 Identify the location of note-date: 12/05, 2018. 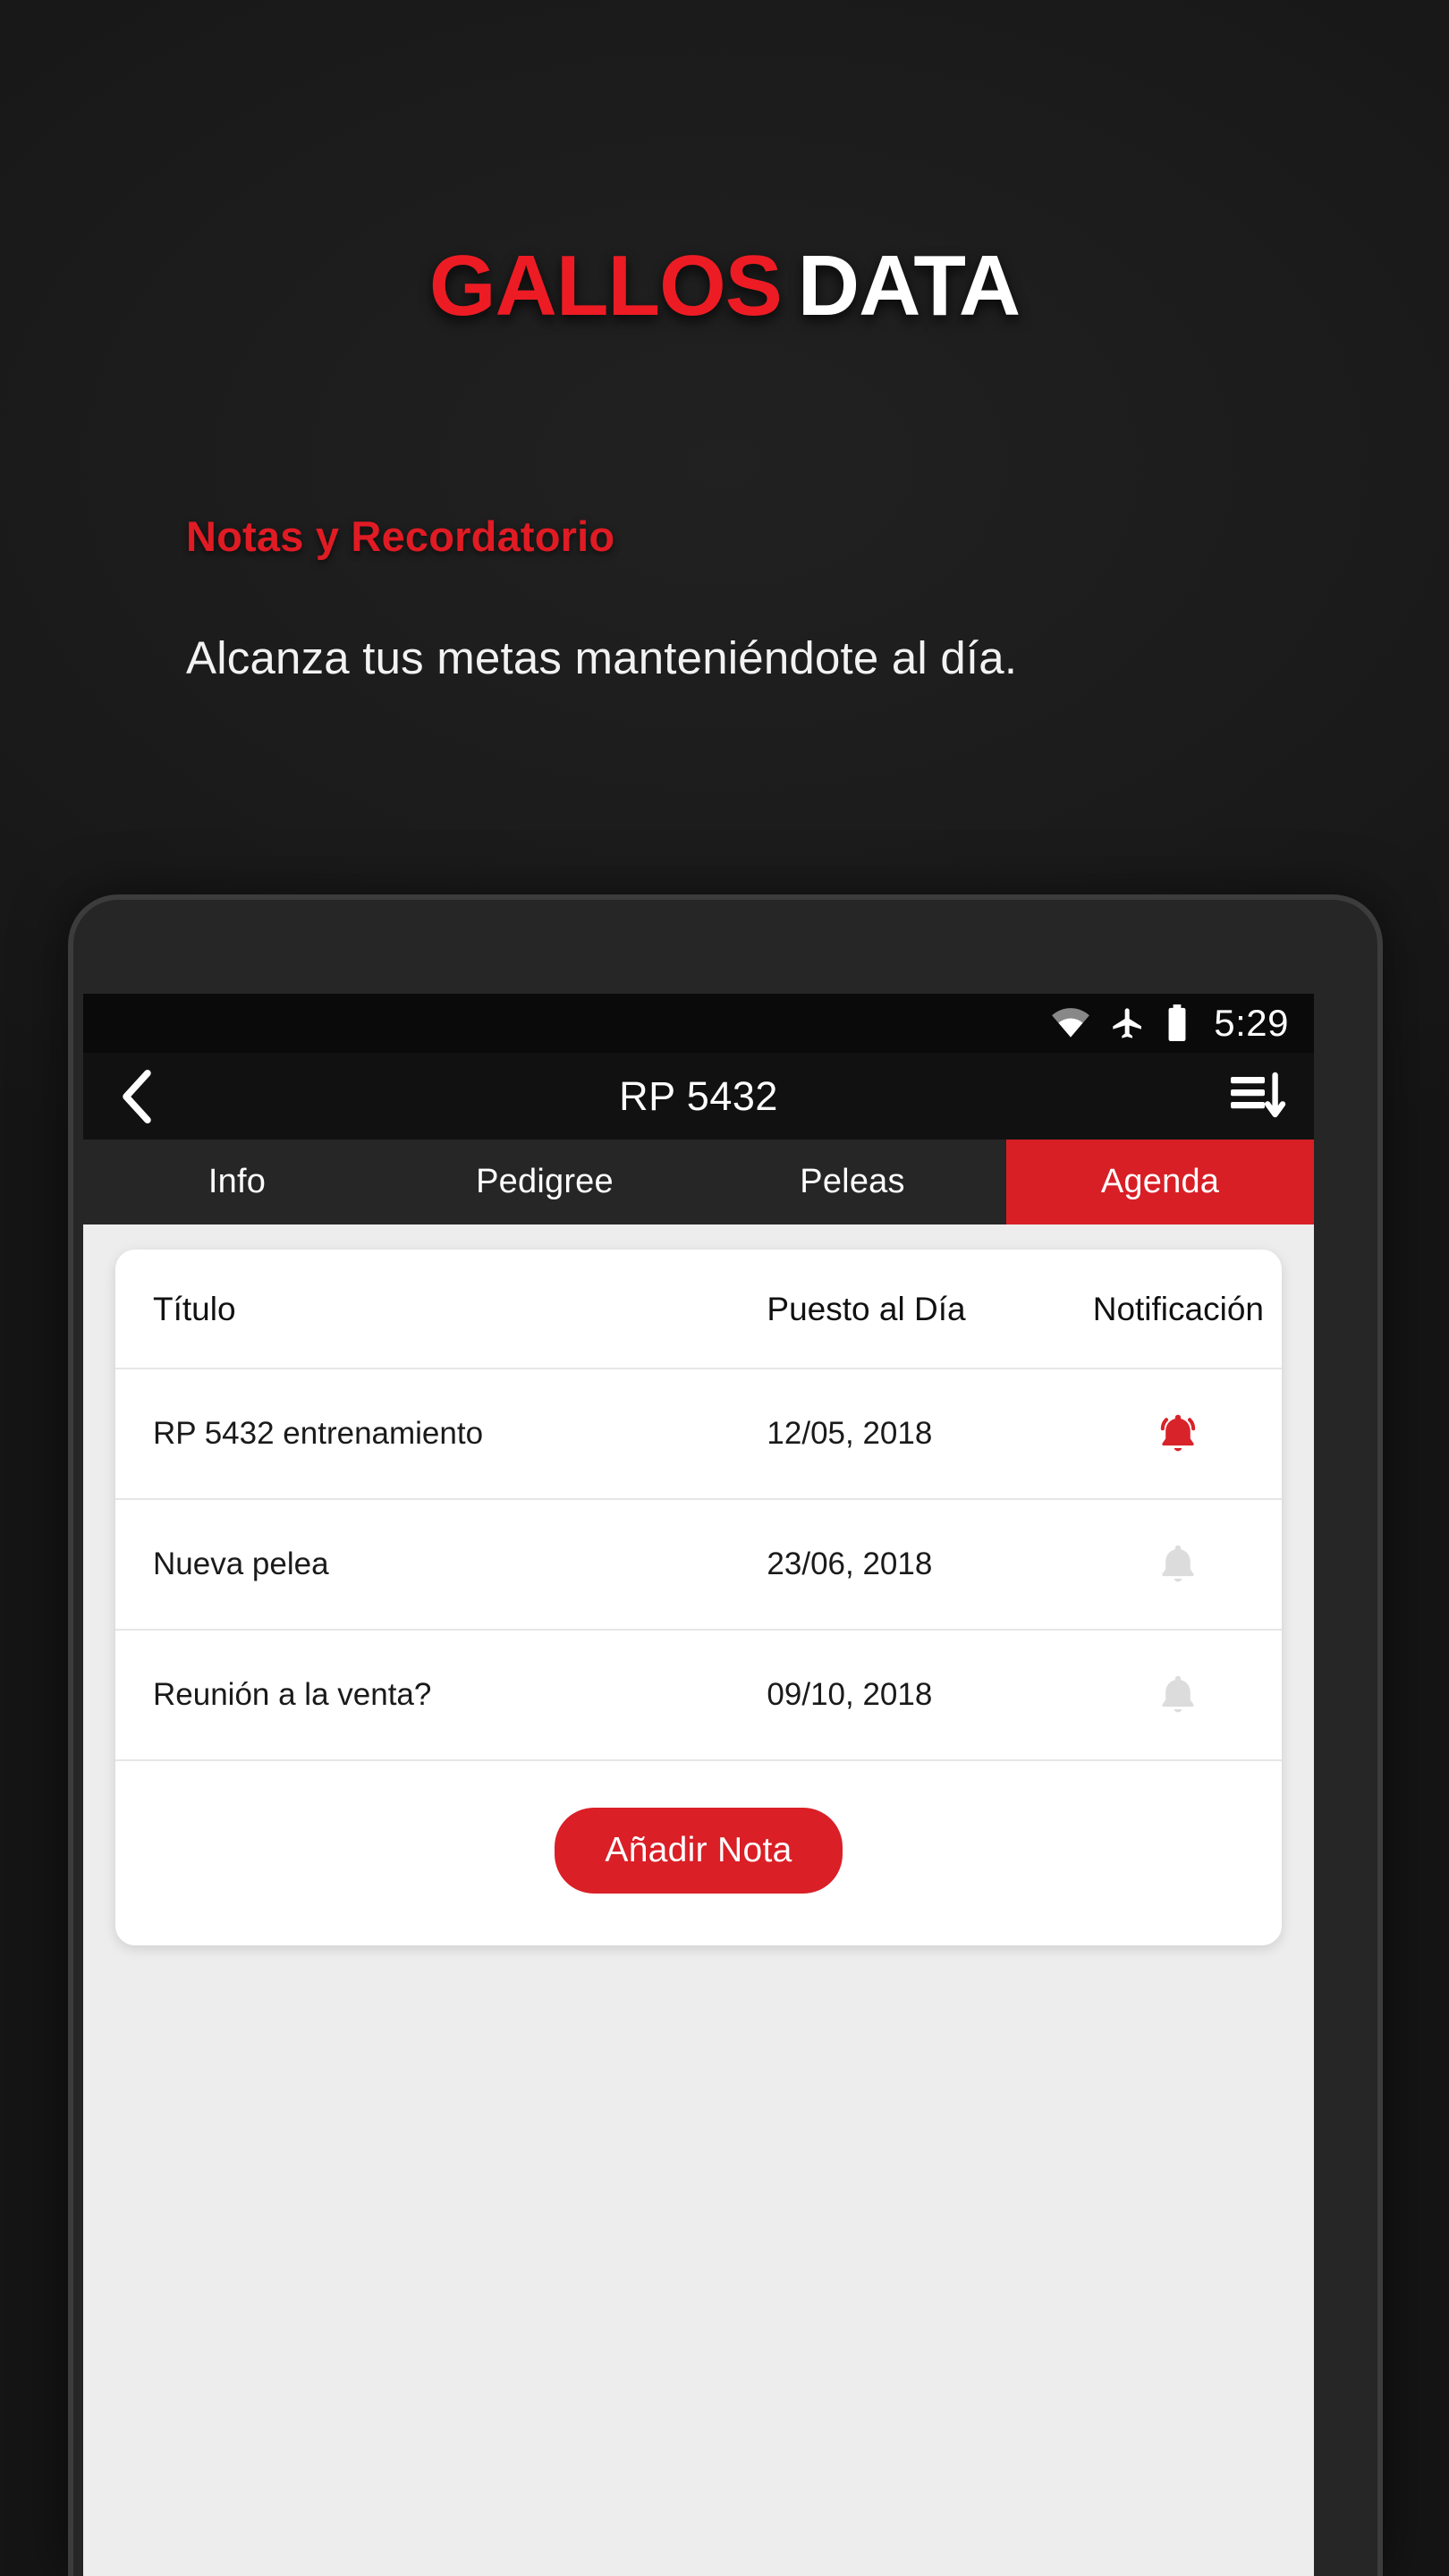
(930, 1434).